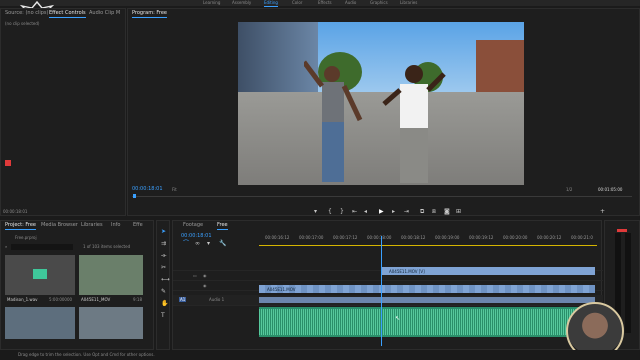 The image size is (640, 360). Describe the element at coordinates (434, 212) in the screenshot. I see `overwrite-icon: ⧈` at that location.